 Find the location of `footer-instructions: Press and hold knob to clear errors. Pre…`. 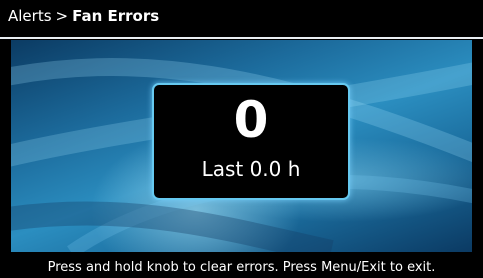

footer-instructions: Press and hold knob to clear errors. Pre… is located at coordinates (241, 267).